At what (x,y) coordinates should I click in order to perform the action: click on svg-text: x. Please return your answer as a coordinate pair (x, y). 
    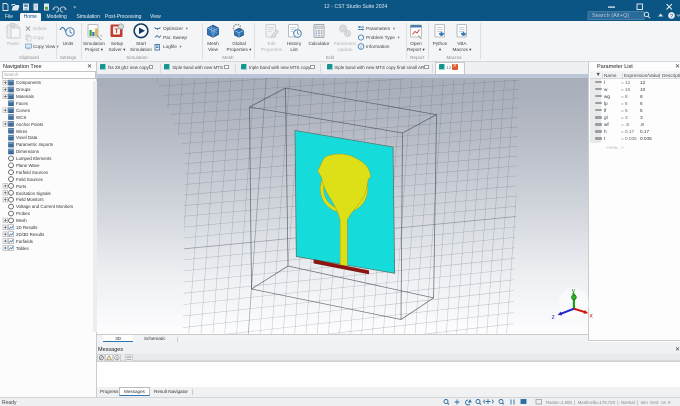
    Looking at the image, I should click on (592, 316).